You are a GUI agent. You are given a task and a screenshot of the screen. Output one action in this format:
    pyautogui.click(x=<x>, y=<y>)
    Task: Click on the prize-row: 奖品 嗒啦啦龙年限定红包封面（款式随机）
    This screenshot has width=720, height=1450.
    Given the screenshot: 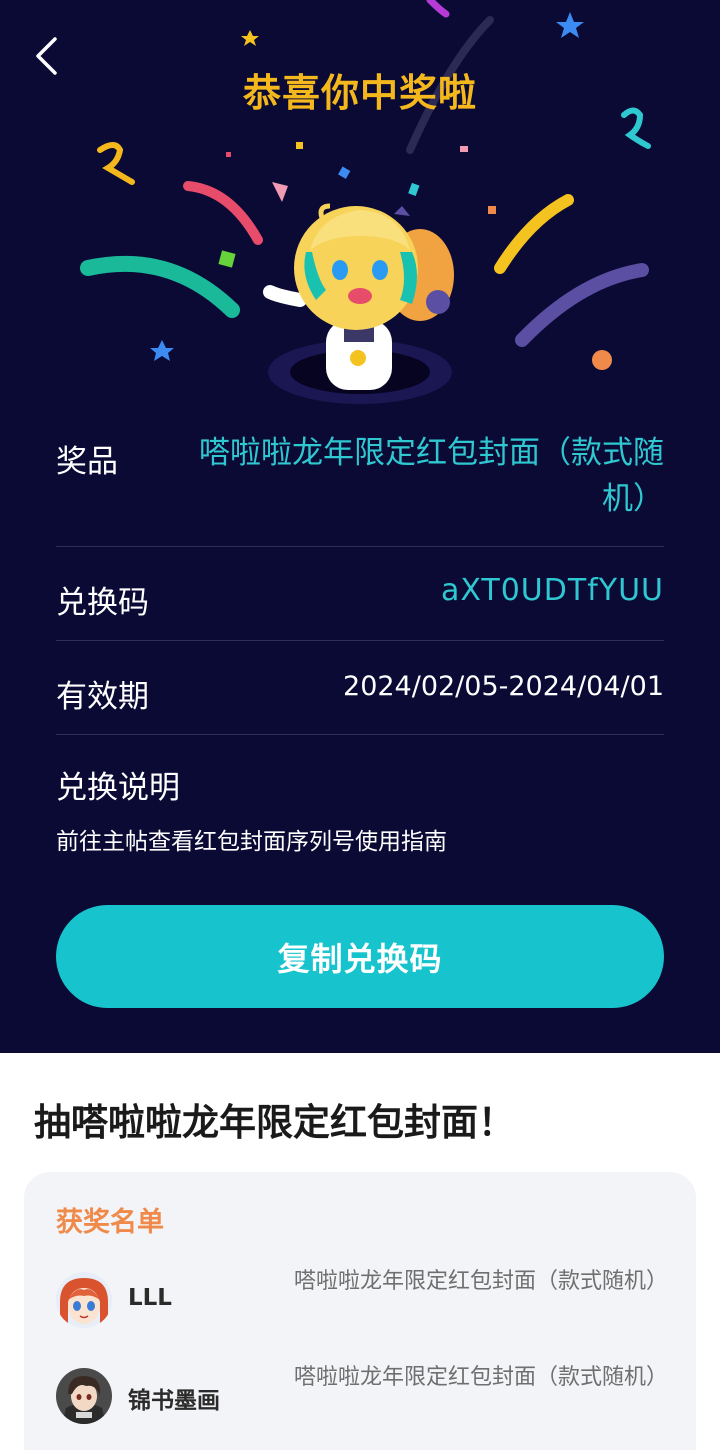 What is the action you would take?
    pyautogui.click(x=360, y=488)
    